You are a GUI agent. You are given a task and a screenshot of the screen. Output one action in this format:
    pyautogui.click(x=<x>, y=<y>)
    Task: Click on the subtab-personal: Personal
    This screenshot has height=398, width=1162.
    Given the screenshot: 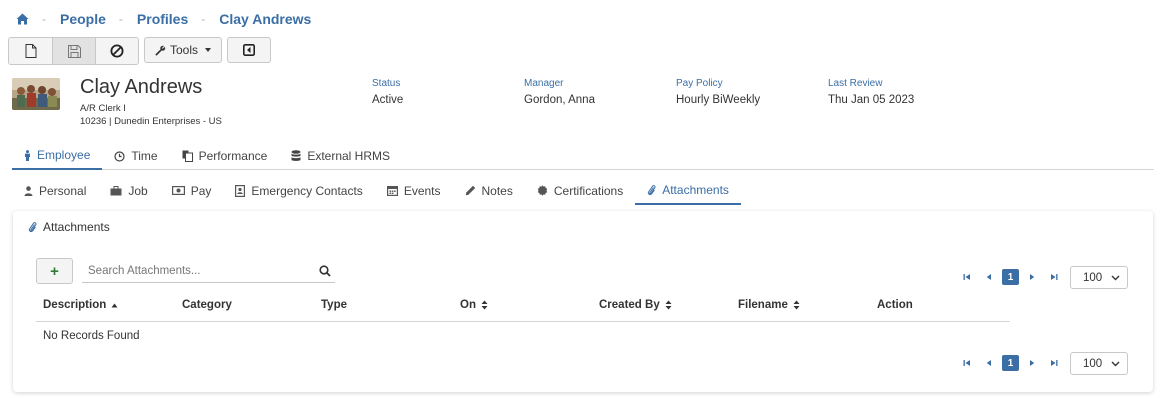 What is the action you would take?
    pyautogui.click(x=55, y=190)
    